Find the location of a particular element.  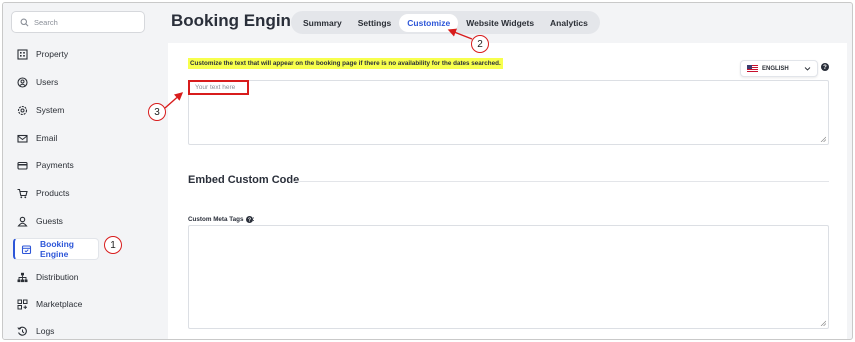

sidebar-item-label: Email is located at coordinates (47, 138).